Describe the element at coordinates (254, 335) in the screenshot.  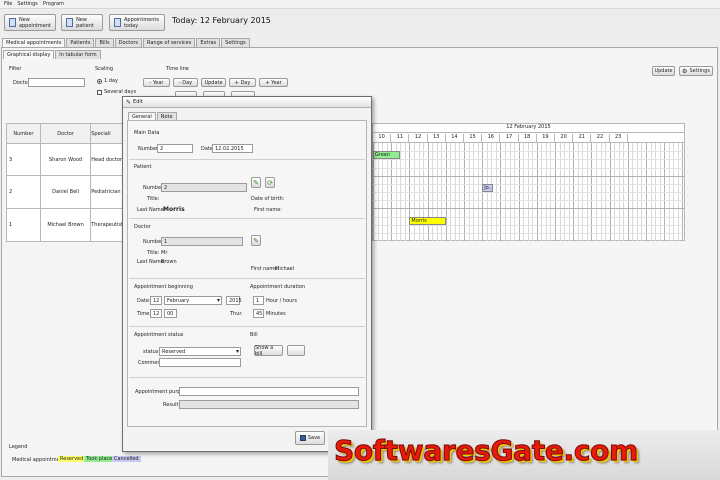
I see `bill-title: Bill` at that location.